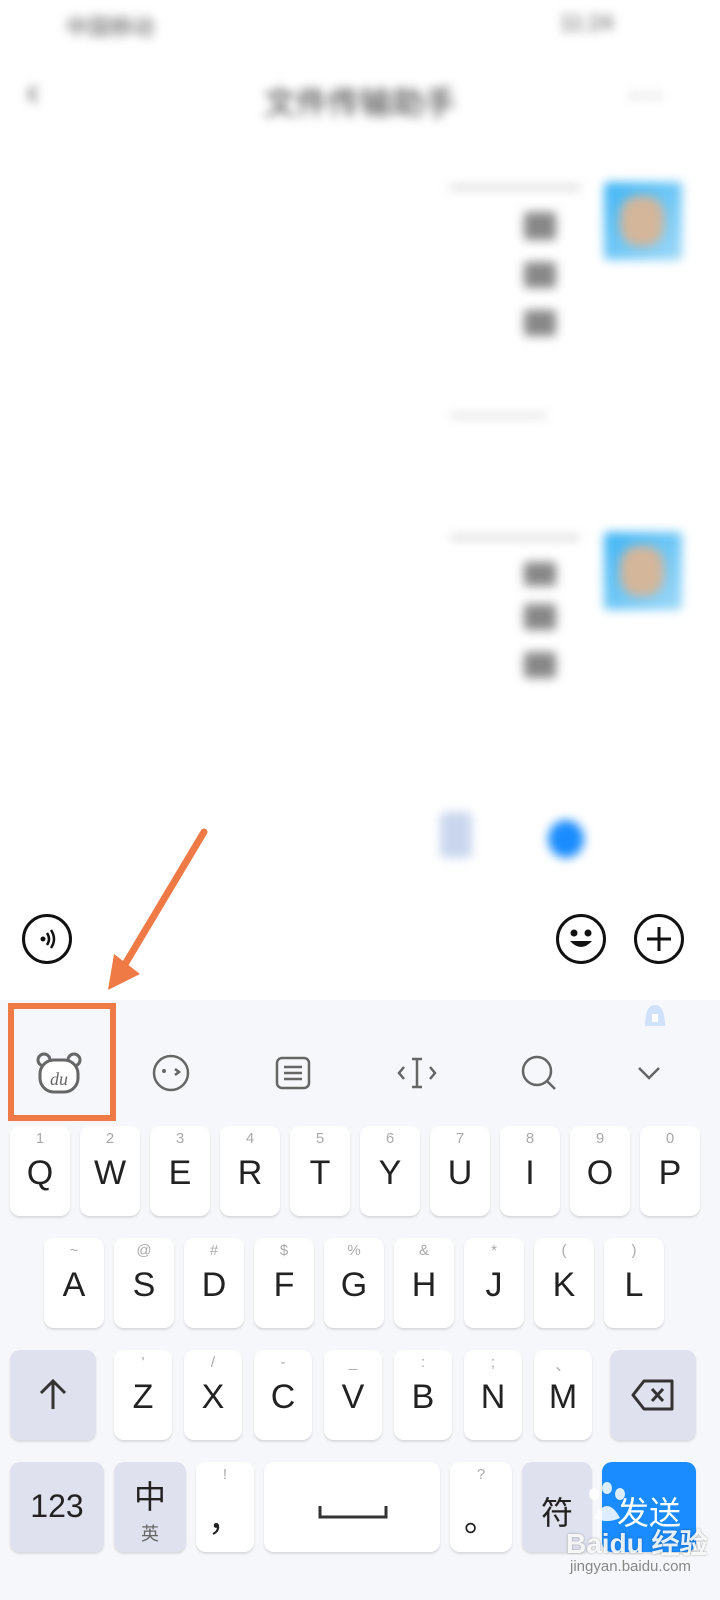 This screenshot has height=1600, width=720. What do you see at coordinates (47, 939) in the screenshot?
I see `voice-input-icon` at bounding box center [47, 939].